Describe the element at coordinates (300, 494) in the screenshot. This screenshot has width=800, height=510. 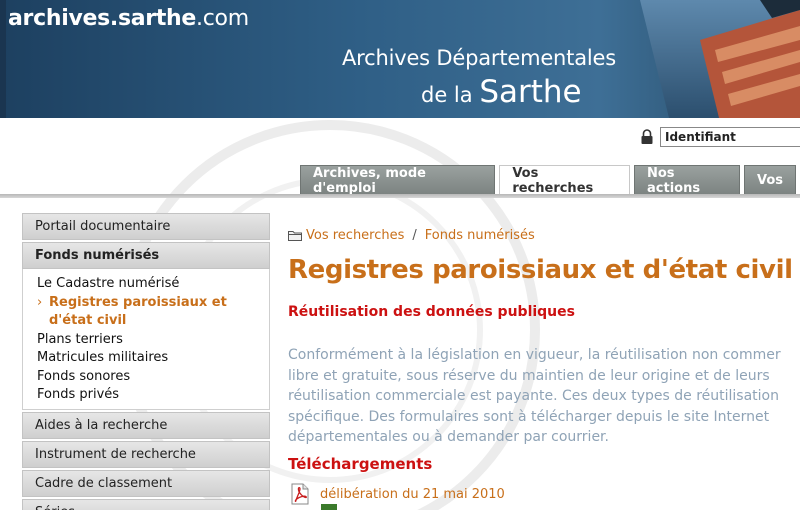
I see `pdf-icon` at that location.